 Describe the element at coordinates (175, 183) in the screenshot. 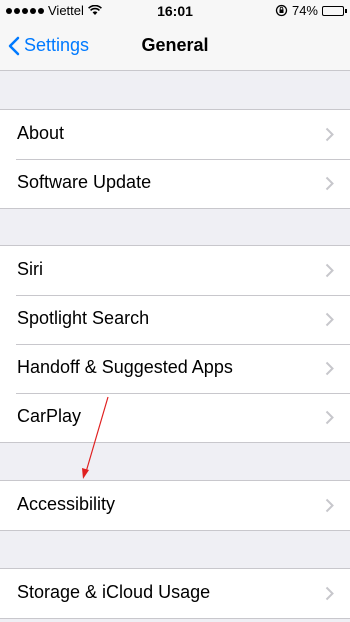

I see `row-software-update: Software Update` at that location.